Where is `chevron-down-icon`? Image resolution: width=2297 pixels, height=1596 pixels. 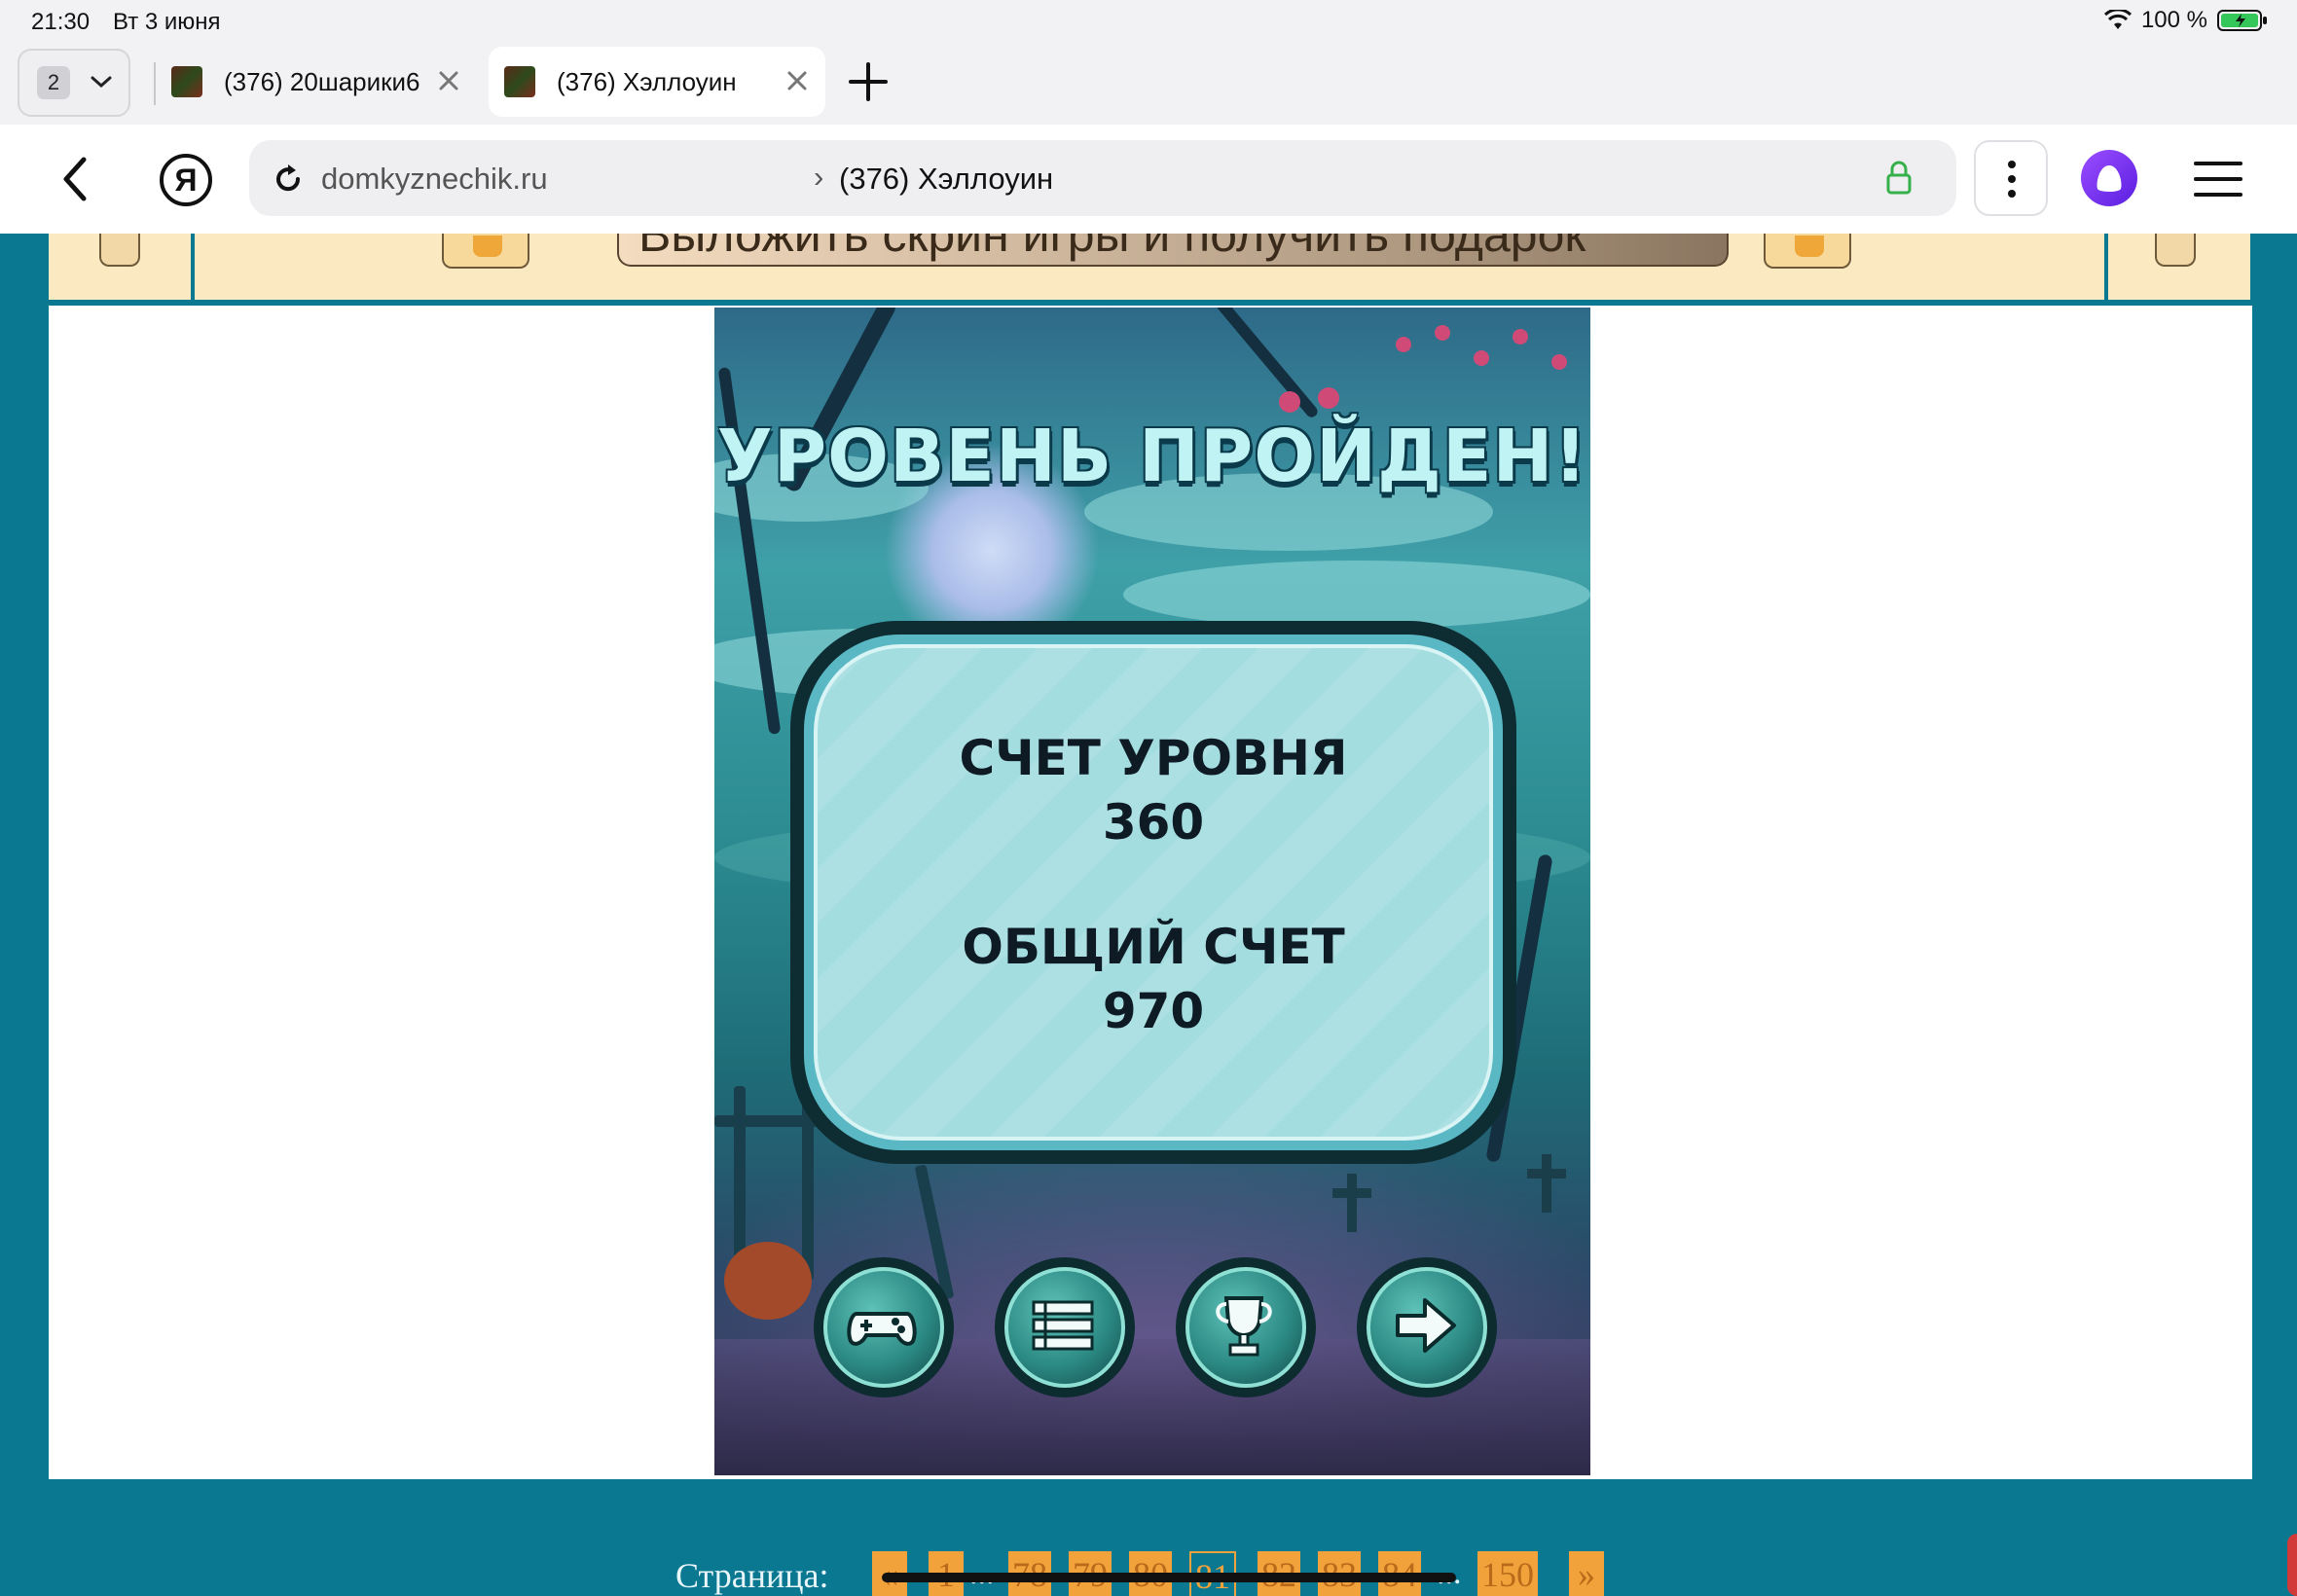 chevron-down-icon is located at coordinates (101, 82).